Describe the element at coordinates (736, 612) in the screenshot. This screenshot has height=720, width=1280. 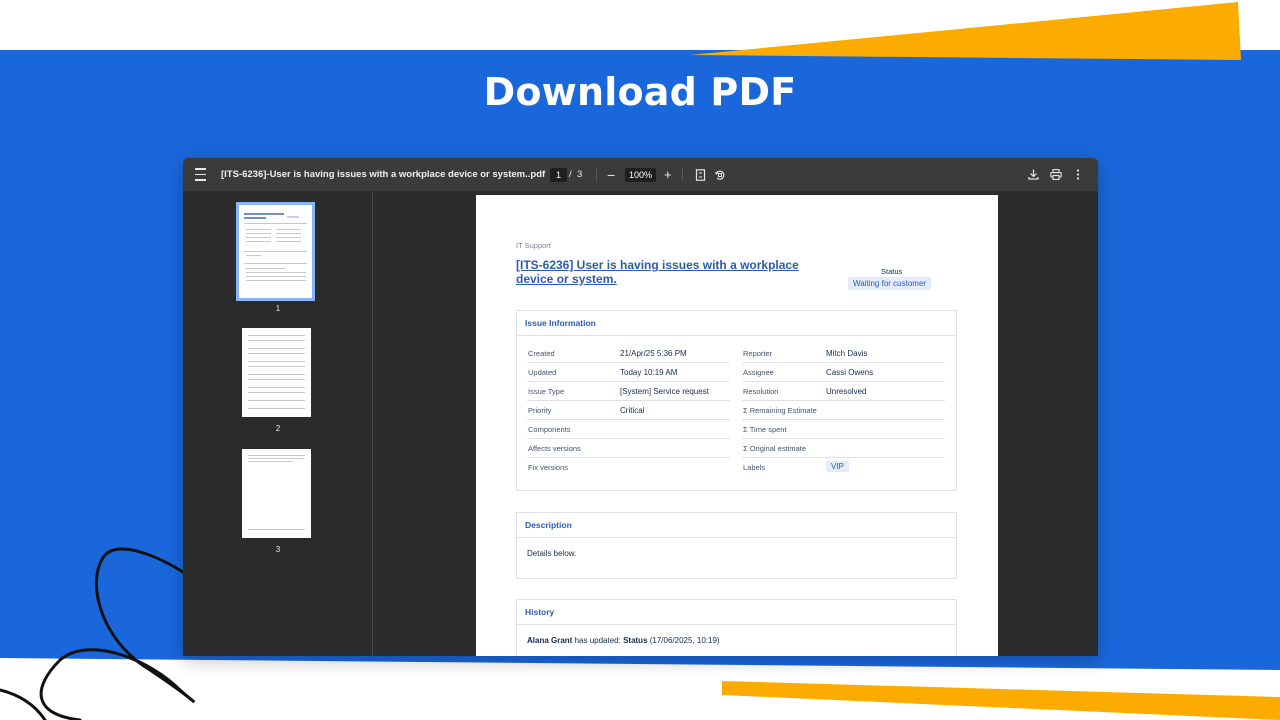
I see `panel-heading: History` at that location.